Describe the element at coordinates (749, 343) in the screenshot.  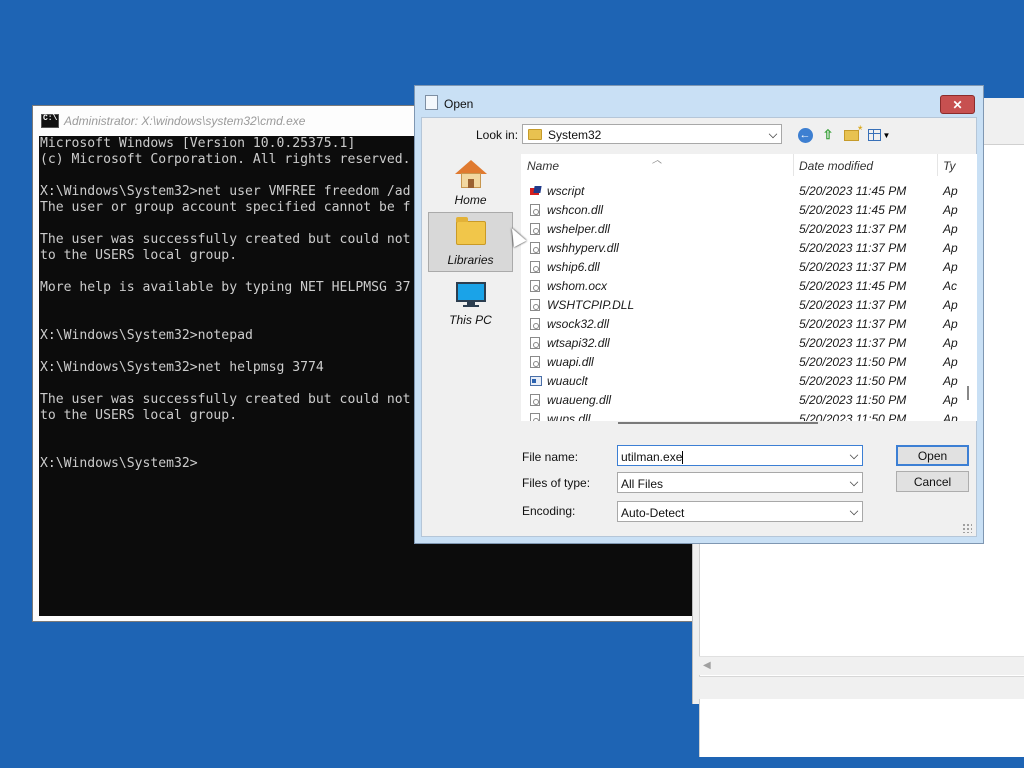
I see `file-row: wtsapi32.dll 5/20/2023 11:37 PM Ap` at that location.